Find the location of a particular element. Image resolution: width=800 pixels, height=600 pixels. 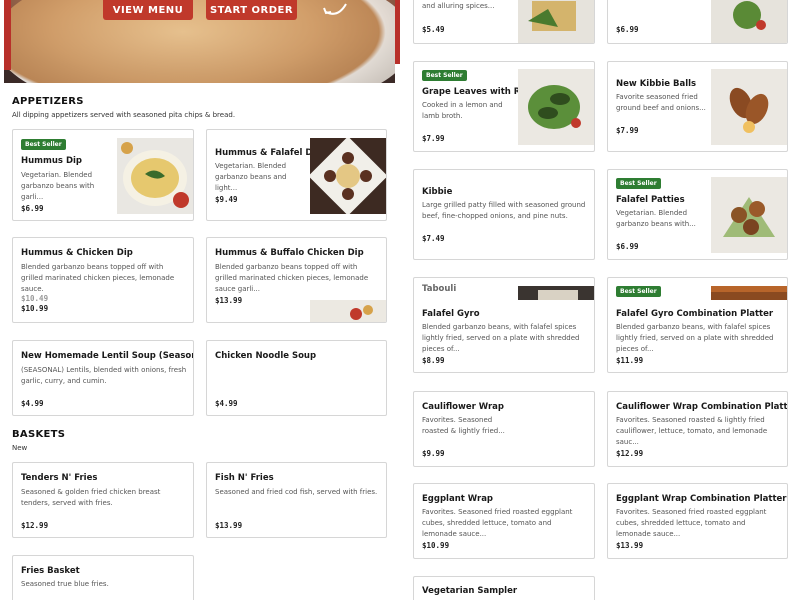

hummus-dip-image is located at coordinates (155, 176).